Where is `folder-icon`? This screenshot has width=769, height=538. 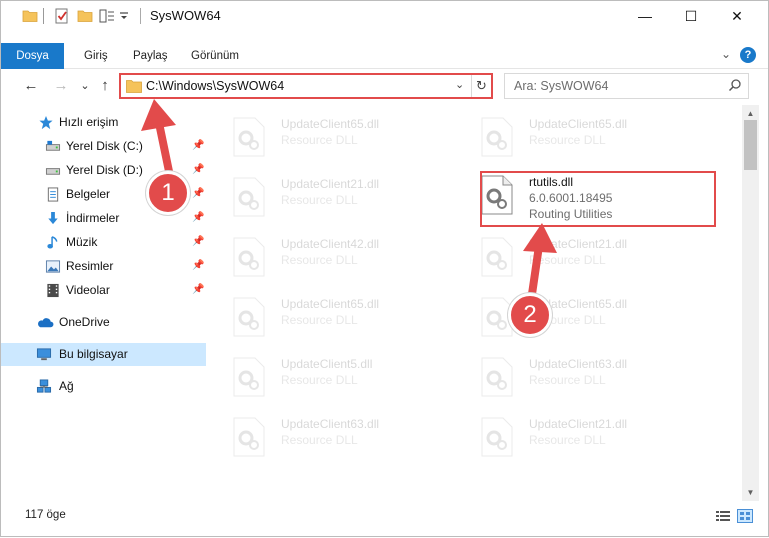 folder-icon is located at coordinates (134, 86).